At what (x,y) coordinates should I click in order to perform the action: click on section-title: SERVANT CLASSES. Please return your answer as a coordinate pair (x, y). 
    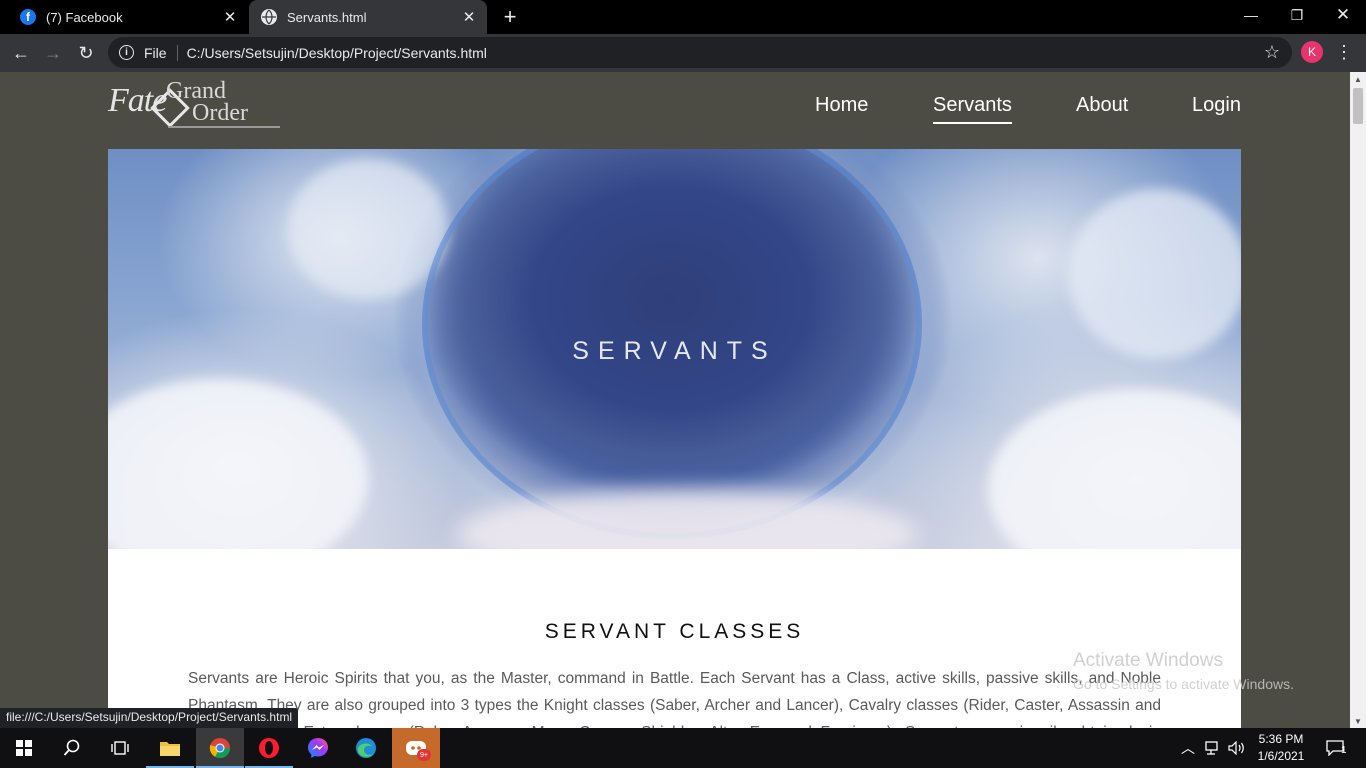
    Looking at the image, I should click on (674, 631).